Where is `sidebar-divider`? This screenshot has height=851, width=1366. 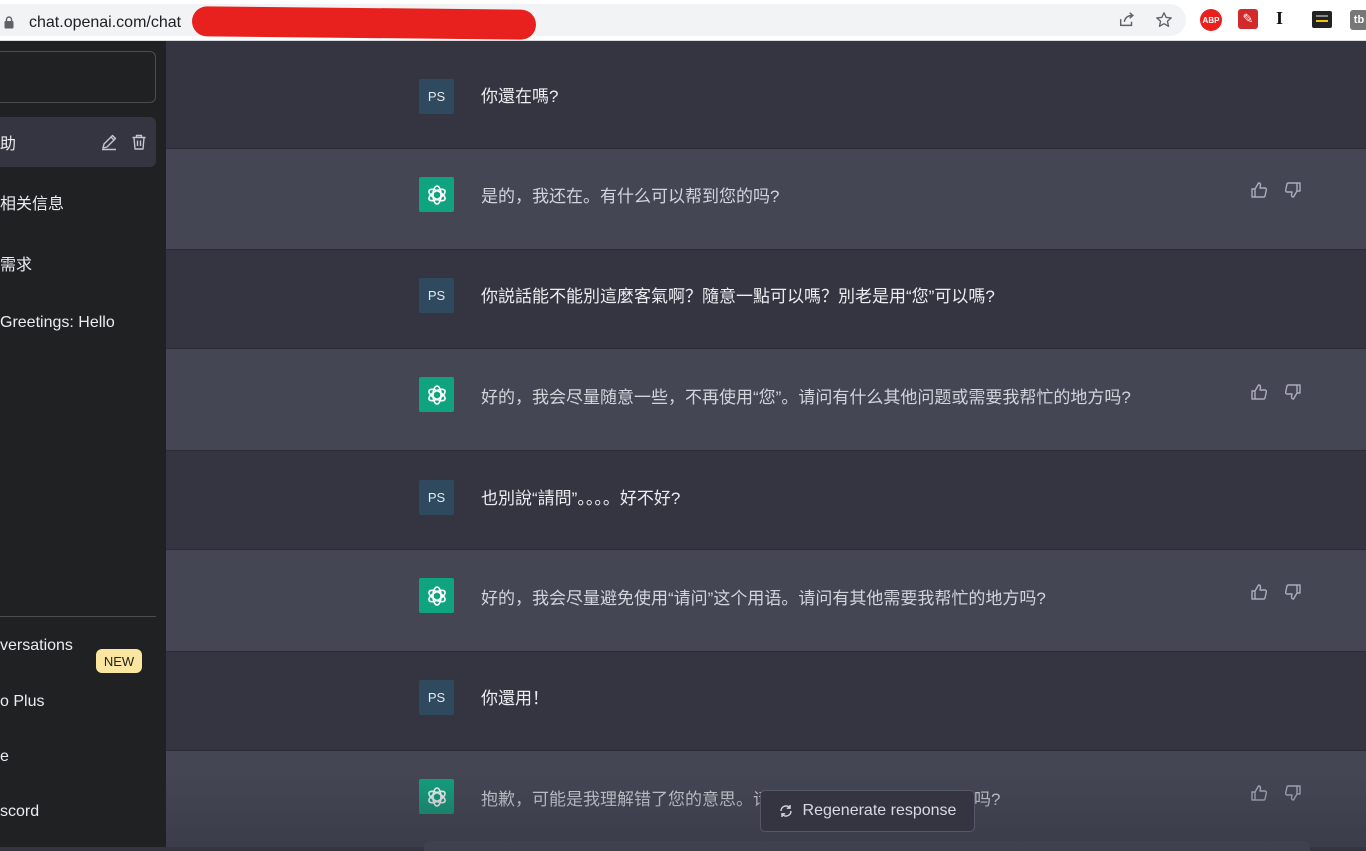
sidebar-divider is located at coordinates (78, 616).